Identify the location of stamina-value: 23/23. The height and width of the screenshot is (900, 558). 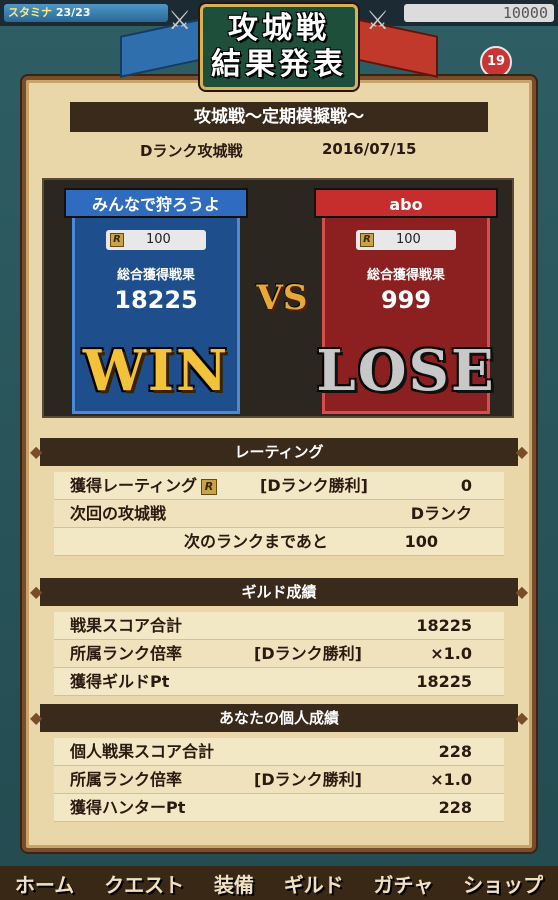
(73, 12).